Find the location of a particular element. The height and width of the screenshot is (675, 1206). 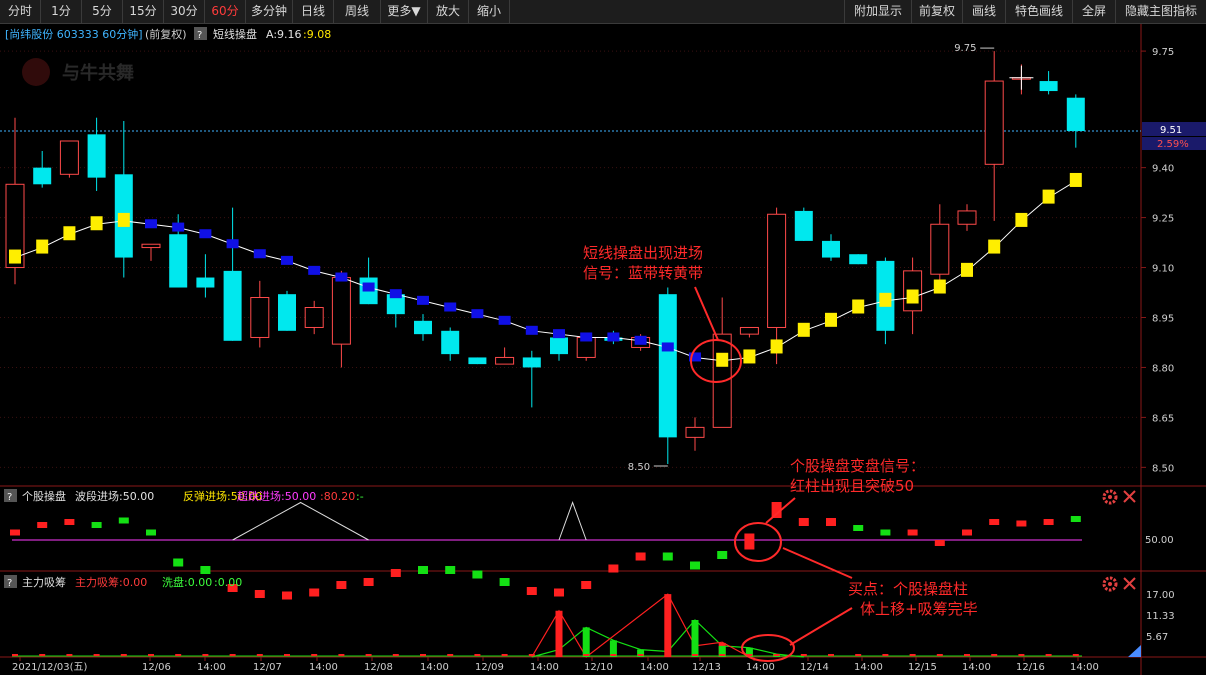

tool-button-1: 前复权 is located at coordinates (937, 11).